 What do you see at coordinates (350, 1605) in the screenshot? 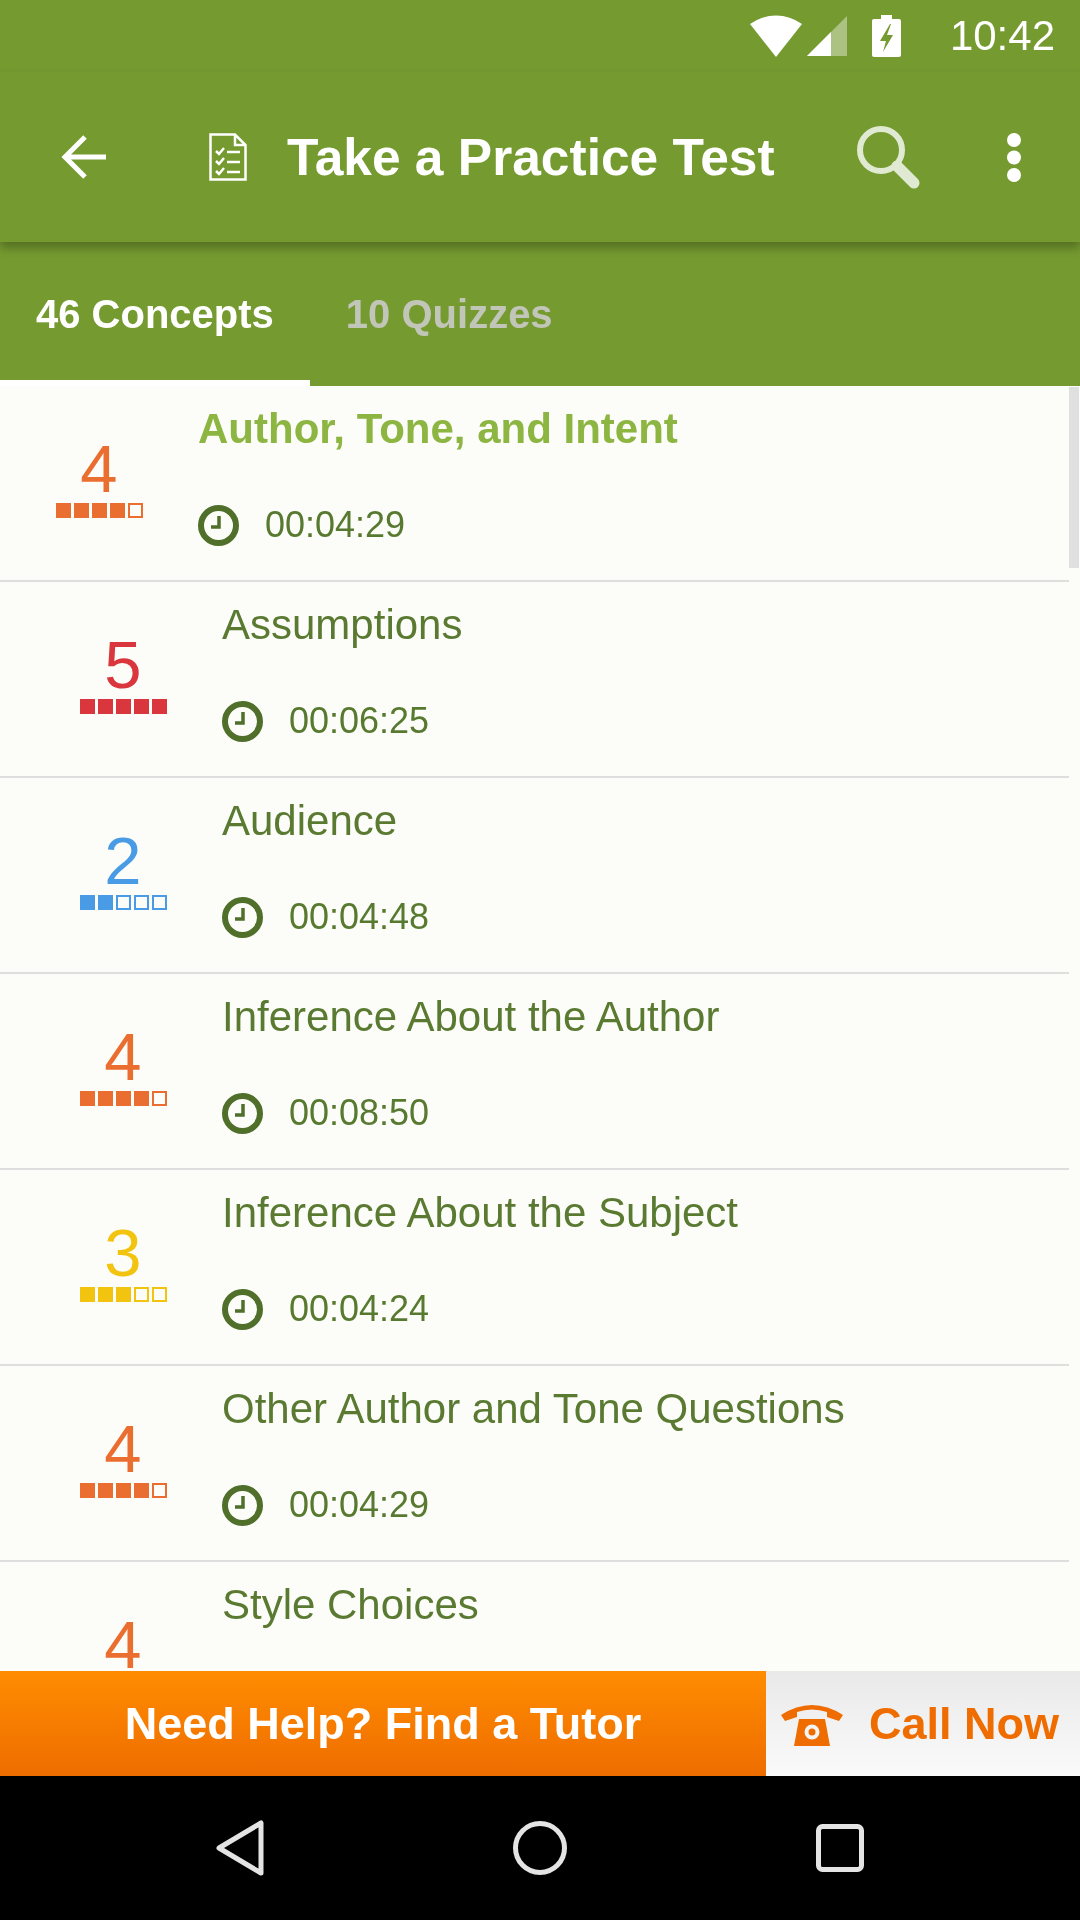
I see `concept-title: Style Choices` at bounding box center [350, 1605].